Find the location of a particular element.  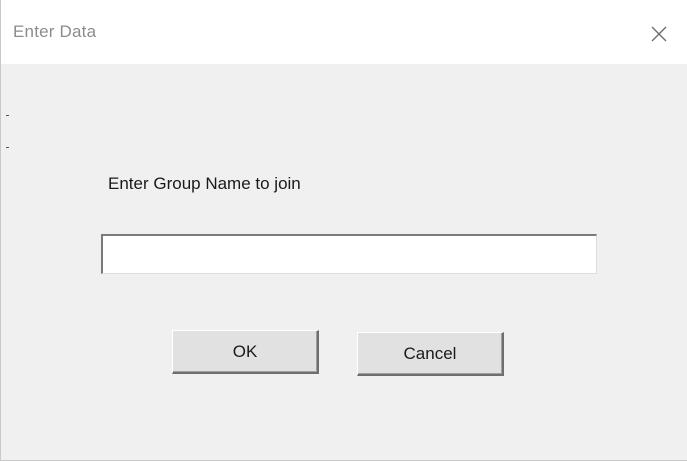

window-title: Enter Data is located at coordinates (55, 31).